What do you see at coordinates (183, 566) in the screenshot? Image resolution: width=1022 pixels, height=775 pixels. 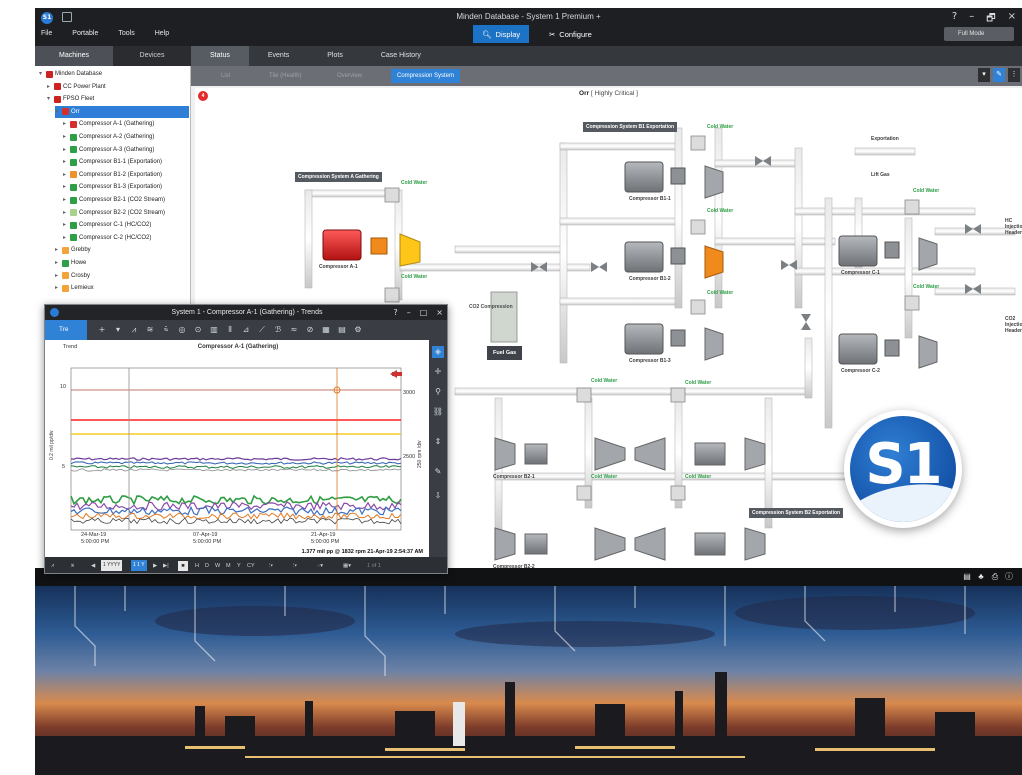 I see `stop-icon: ■` at bounding box center [183, 566].